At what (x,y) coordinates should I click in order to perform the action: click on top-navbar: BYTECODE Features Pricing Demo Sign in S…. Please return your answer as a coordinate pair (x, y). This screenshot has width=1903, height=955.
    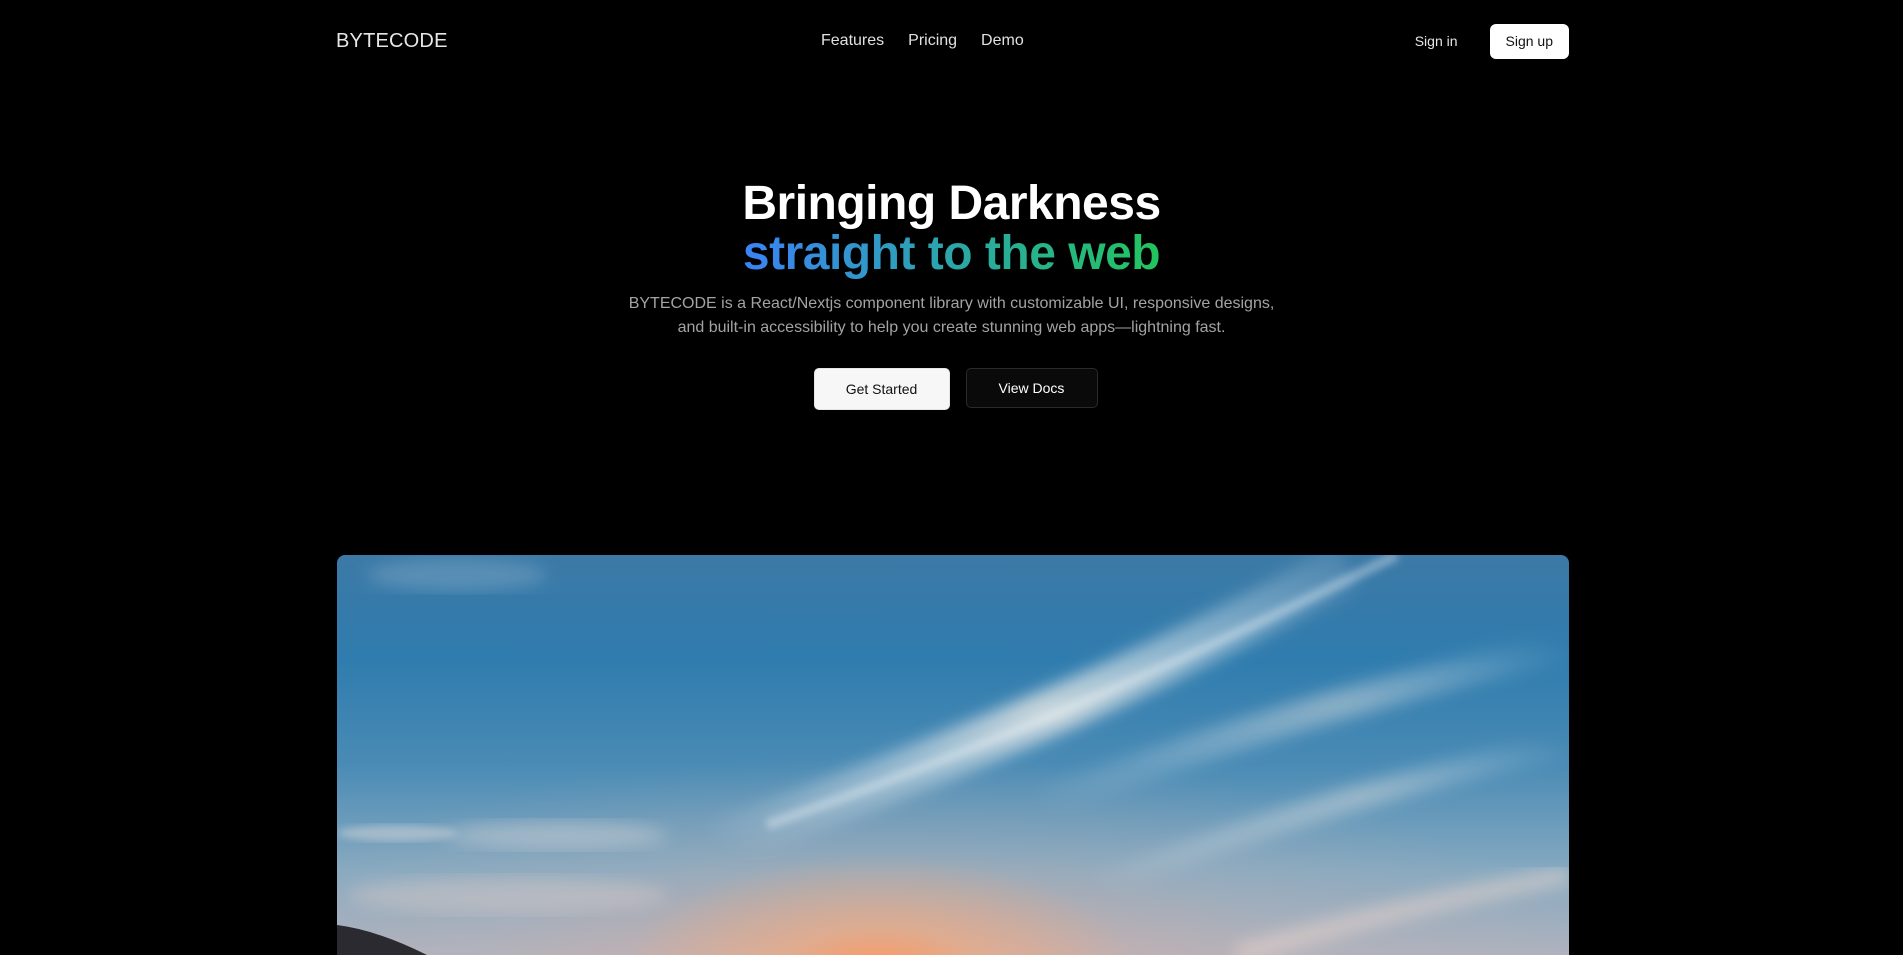
    Looking at the image, I should click on (952, 41).